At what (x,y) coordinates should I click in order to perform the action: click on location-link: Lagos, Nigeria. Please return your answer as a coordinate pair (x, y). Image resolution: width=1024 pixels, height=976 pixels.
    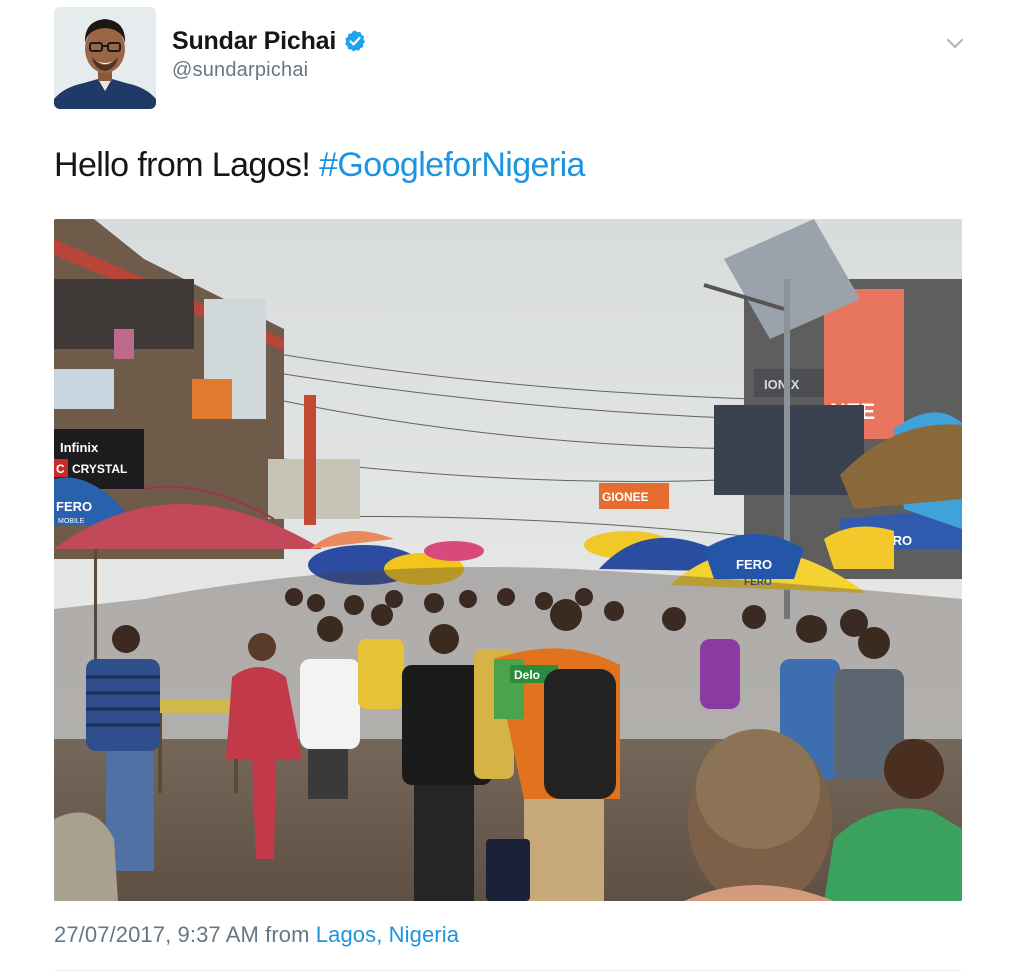
    Looking at the image, I should click on (387, 934).